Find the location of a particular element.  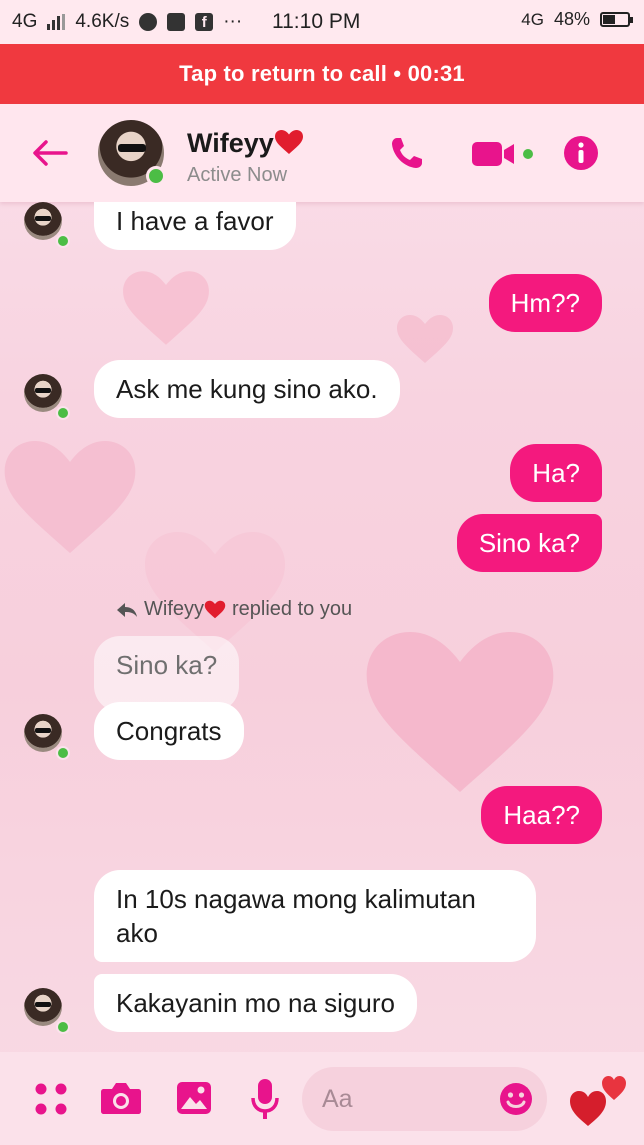

image-icon is located at coordinates (194, 1098).